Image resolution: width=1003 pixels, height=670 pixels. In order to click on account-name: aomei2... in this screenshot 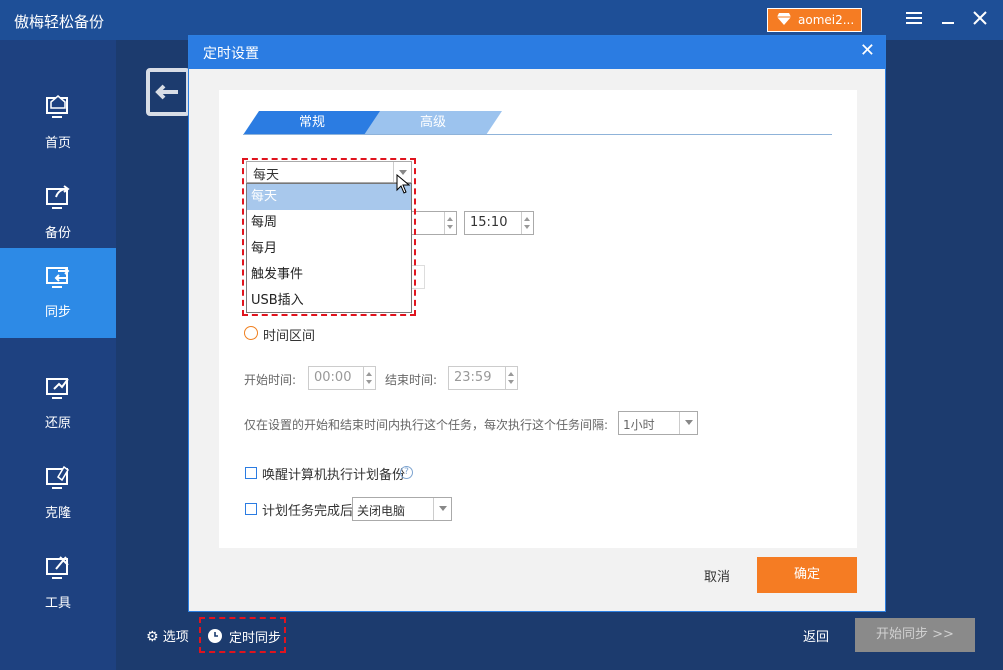, I will do `click(826, 20)`.